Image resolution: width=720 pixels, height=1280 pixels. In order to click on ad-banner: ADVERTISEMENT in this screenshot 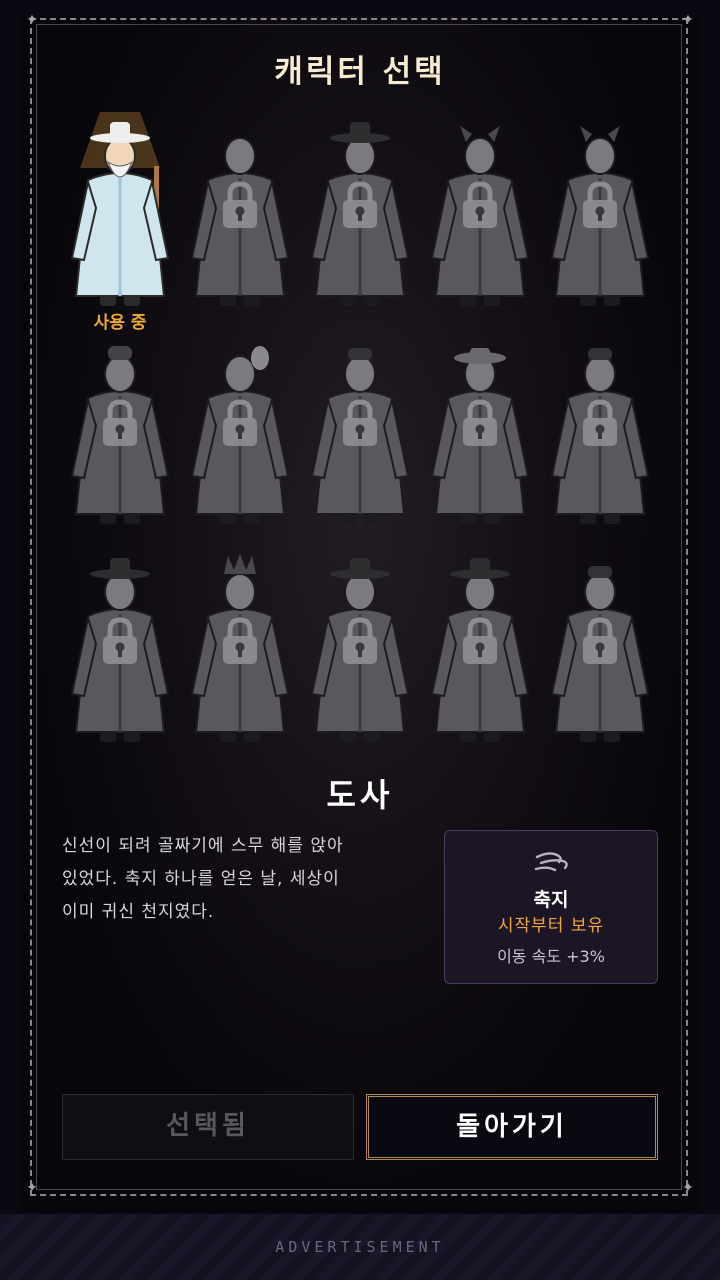, I will do `click(360, 1247)`.